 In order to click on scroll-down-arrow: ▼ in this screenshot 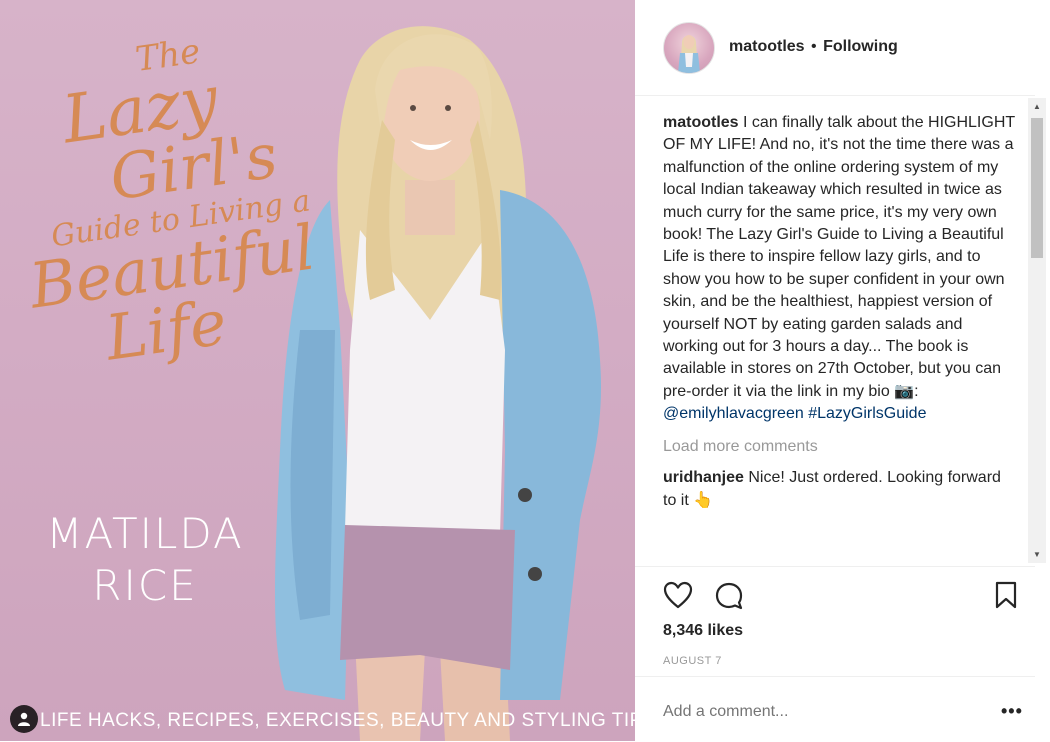, I will do `click(1037, 554)`.